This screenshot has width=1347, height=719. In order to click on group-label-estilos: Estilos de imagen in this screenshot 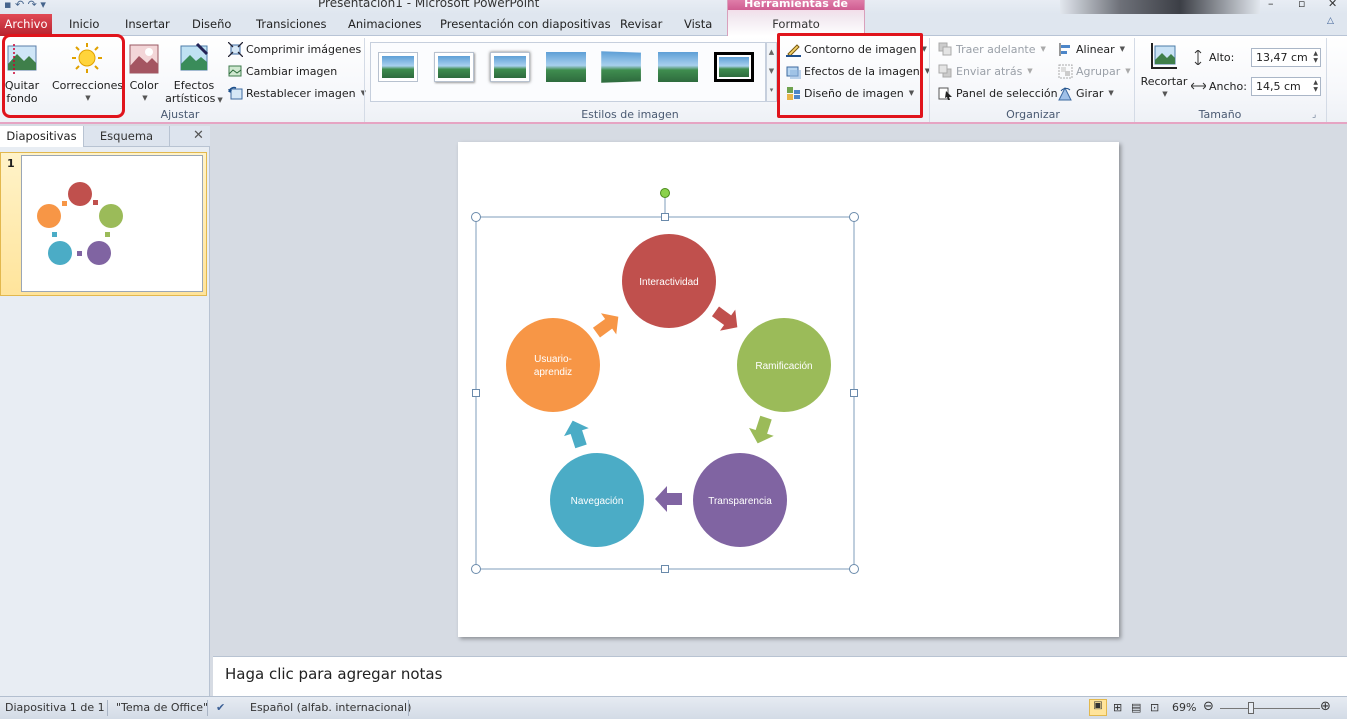, I will do `click(630, 114)`.